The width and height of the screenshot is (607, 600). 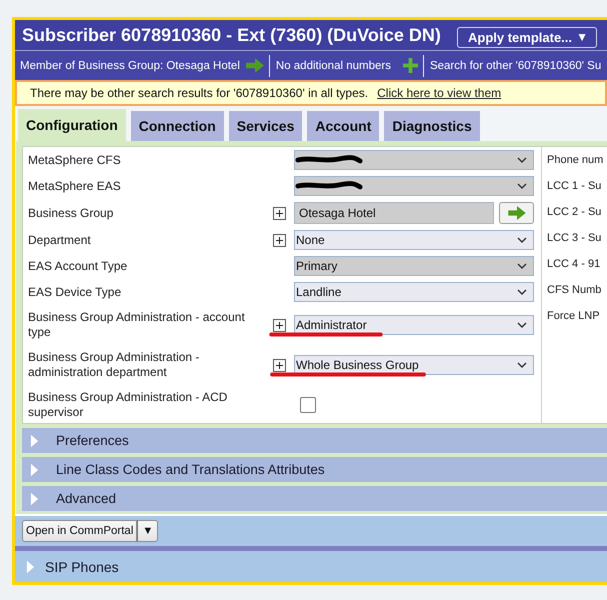 I want to click on dropdown-button: ▼, so click(x=147, y=531).